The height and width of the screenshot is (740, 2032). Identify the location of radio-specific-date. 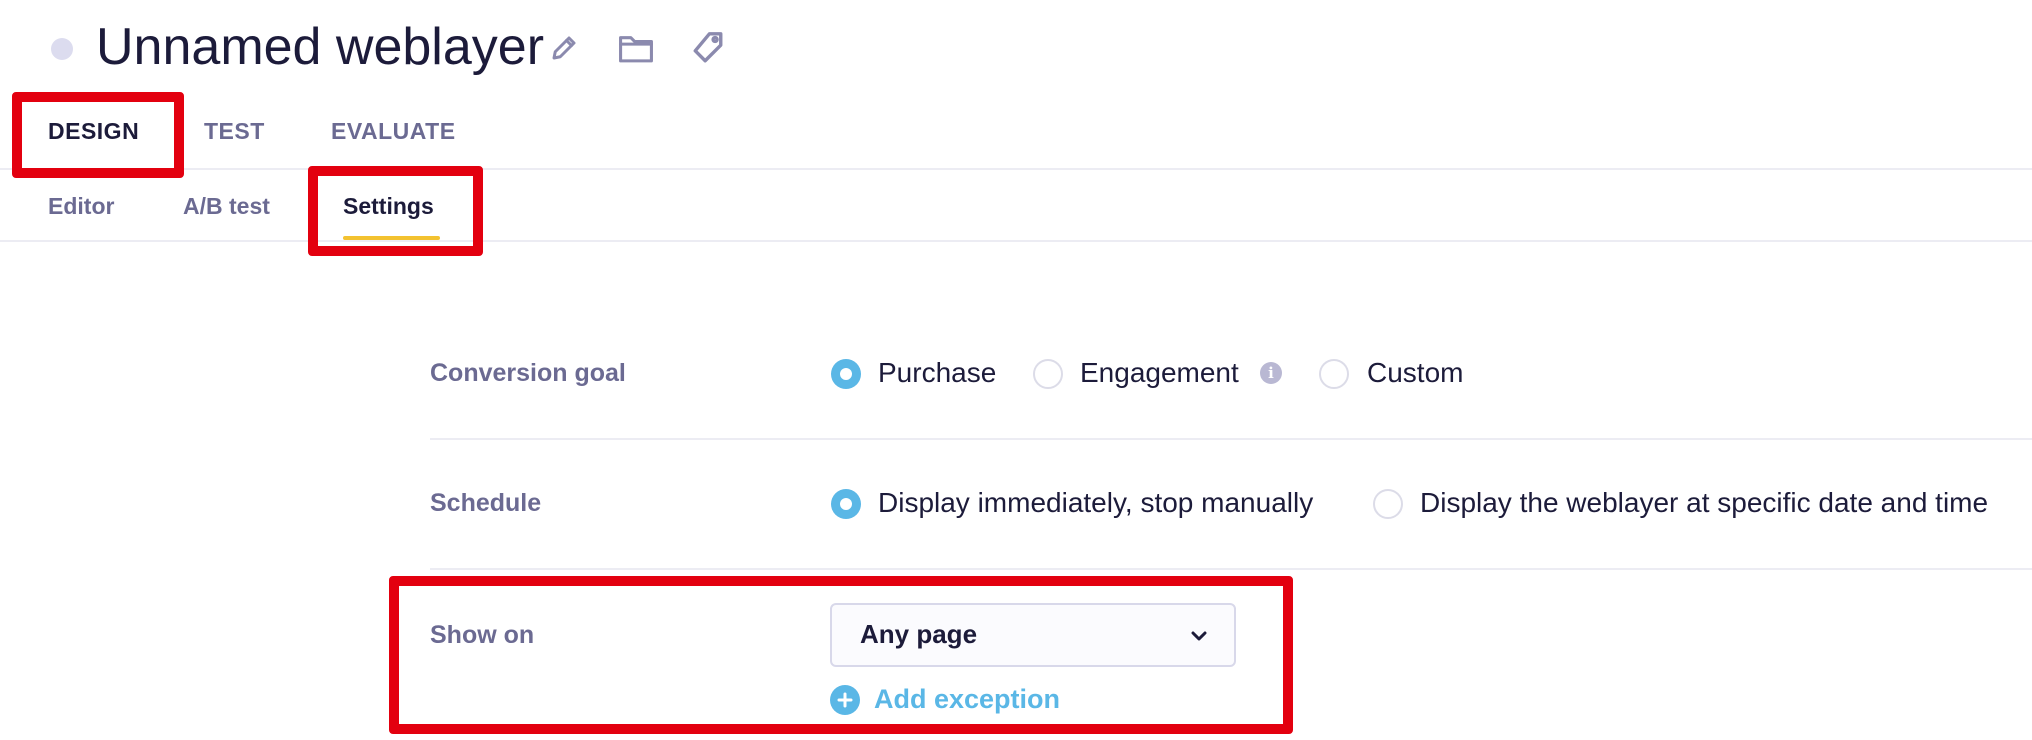
(1388, 504).